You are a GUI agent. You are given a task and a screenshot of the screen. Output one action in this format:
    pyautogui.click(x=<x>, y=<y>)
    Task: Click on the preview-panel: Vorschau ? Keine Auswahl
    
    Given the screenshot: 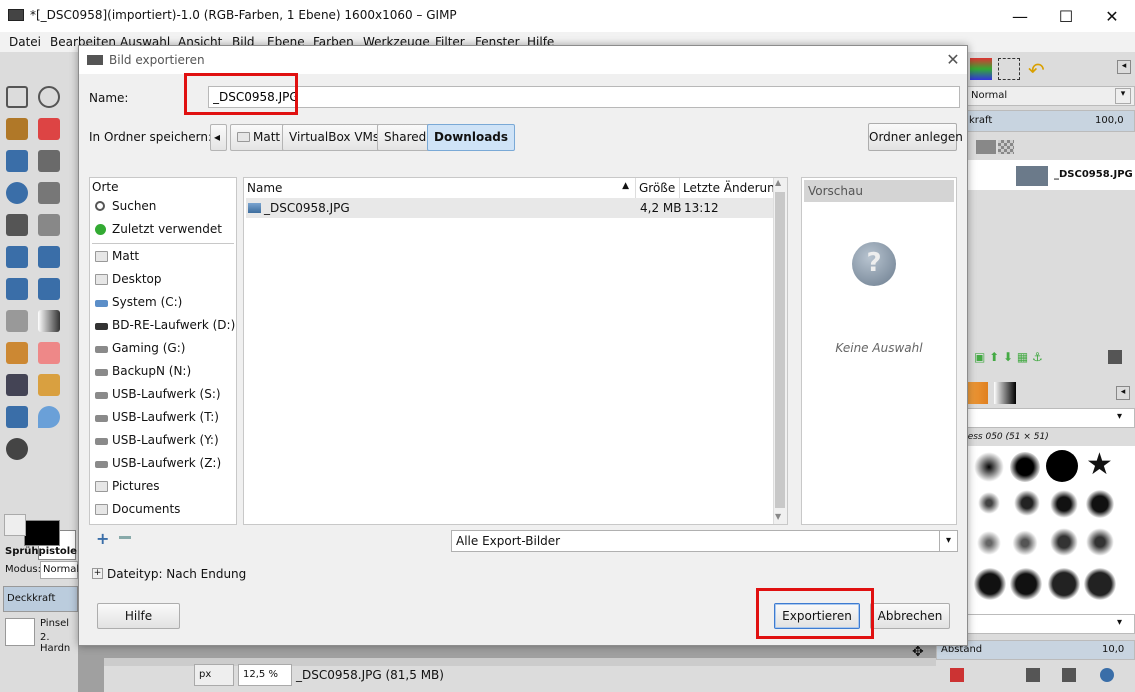 What is the action you would take?
    pyautogui.click(x=879, y=351)
    